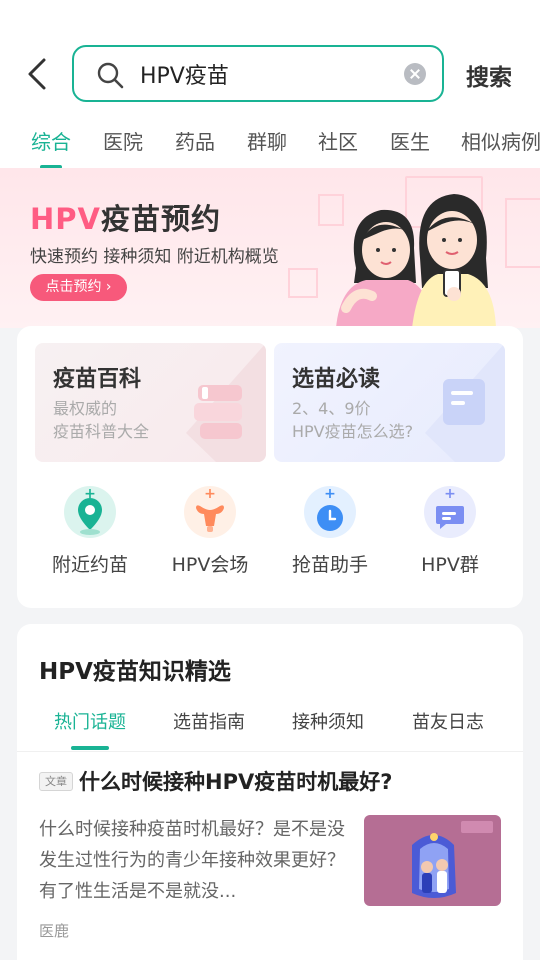 The image size is (540, 960). I want to click on tab-active-indicator, so click(90, 748).